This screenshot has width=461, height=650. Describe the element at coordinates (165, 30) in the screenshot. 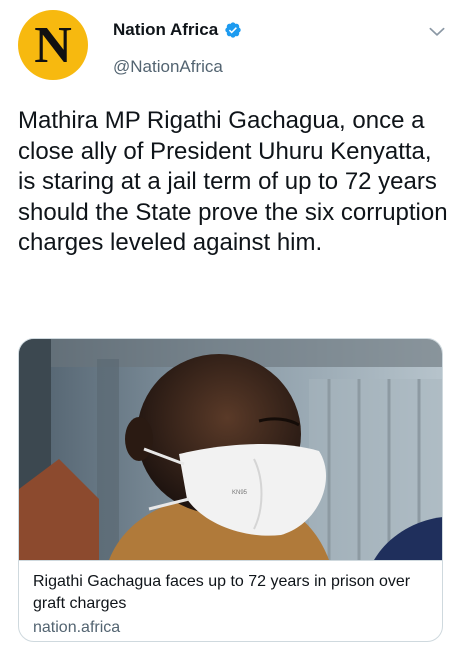

I see `display-name: Nation Africa` at that location.